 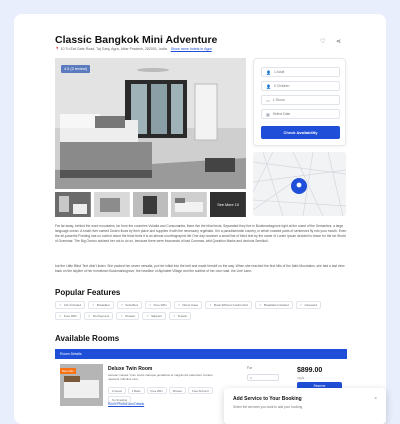 I want to click on room-amenity-chip: Free WiFi, so click(x=156, y=390).